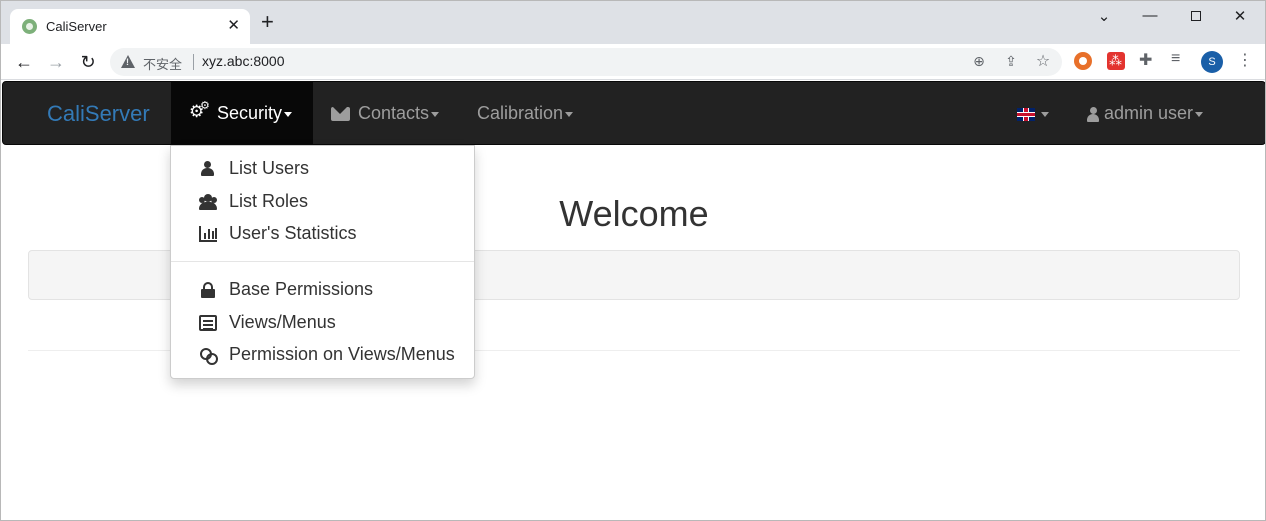 The image size is (1266, 521). I want to click on menu-item-label: User's Statistics, so click(293, 233).